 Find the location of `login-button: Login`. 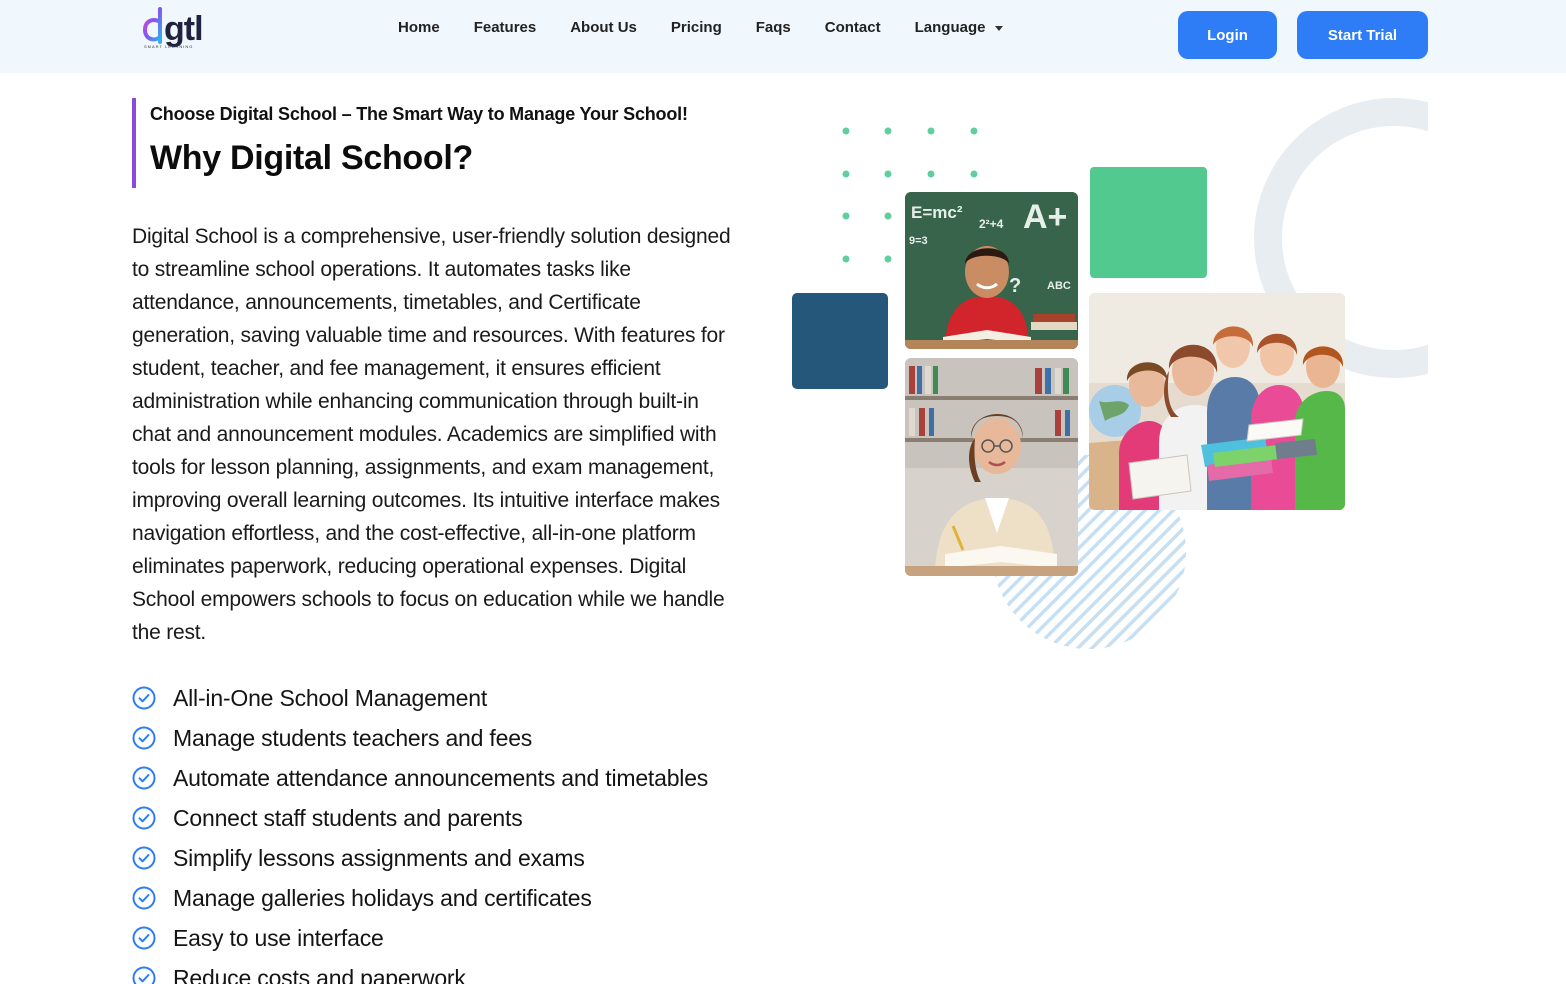

login-button: Login is located at coordinates (1227, 35).